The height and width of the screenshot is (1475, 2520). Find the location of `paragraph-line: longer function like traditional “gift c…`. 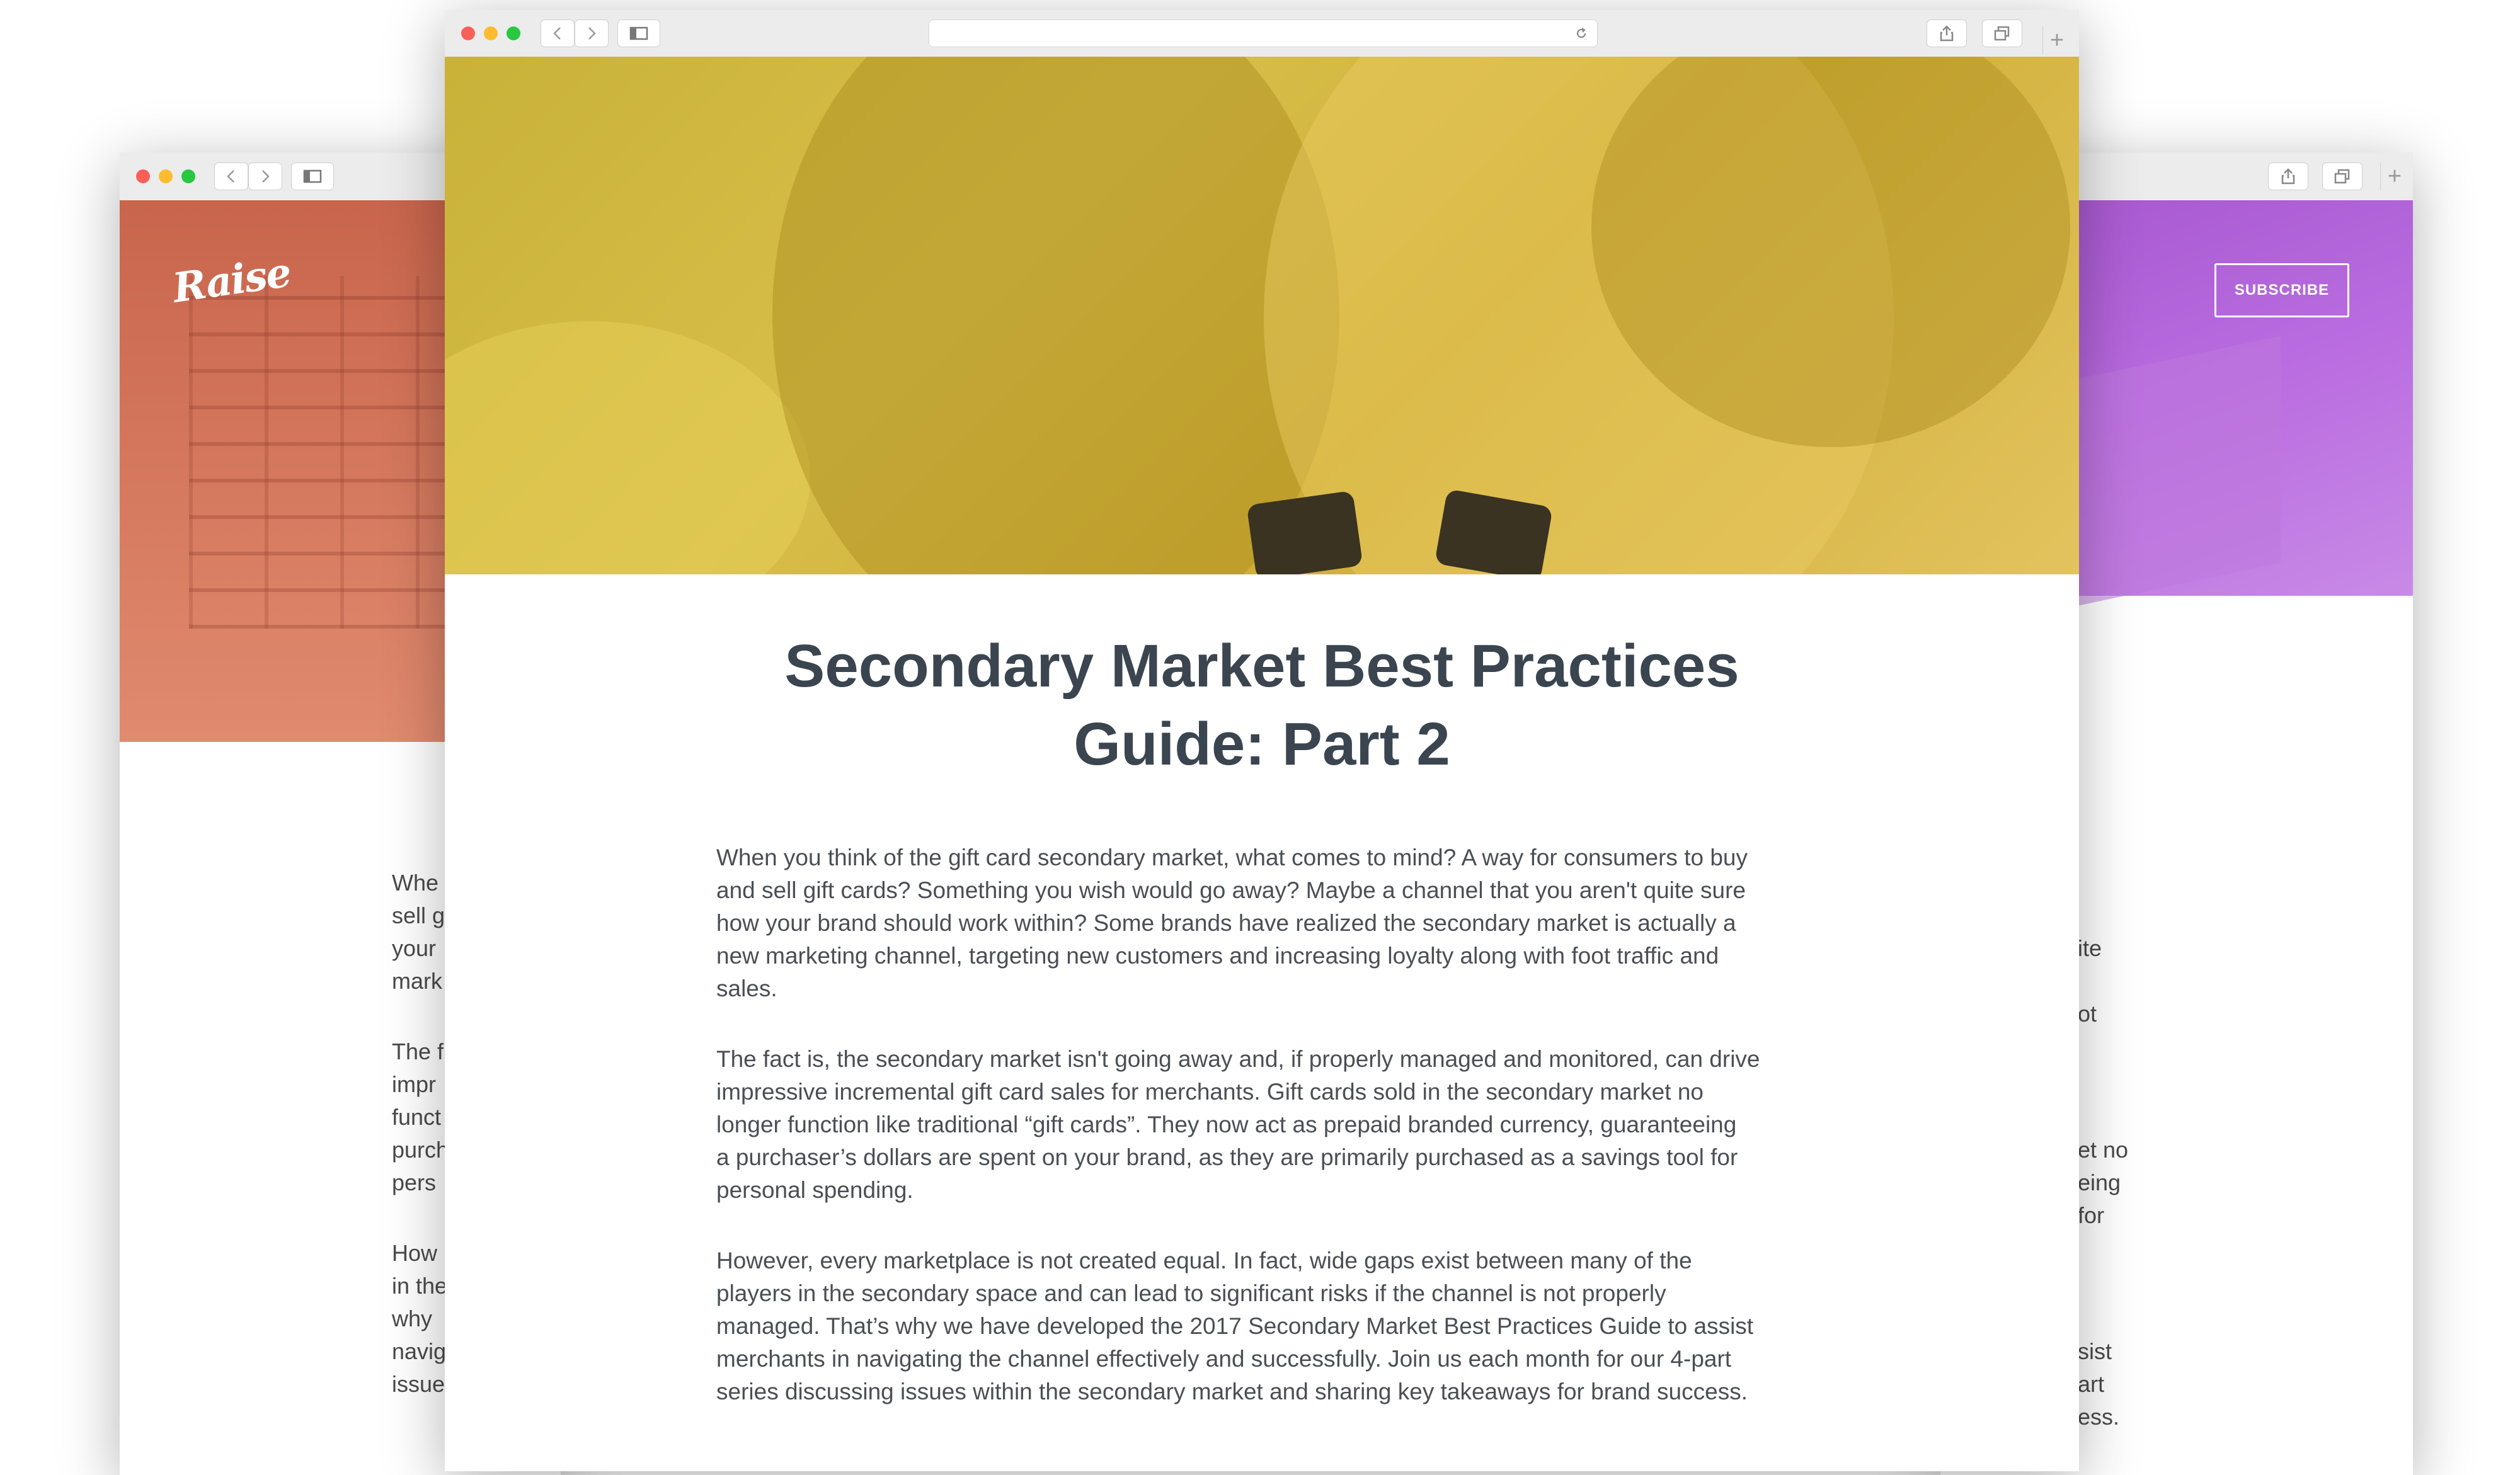

paragraph-line: longer function like traditional “gift c… is located at coordinates (1226, 1124).